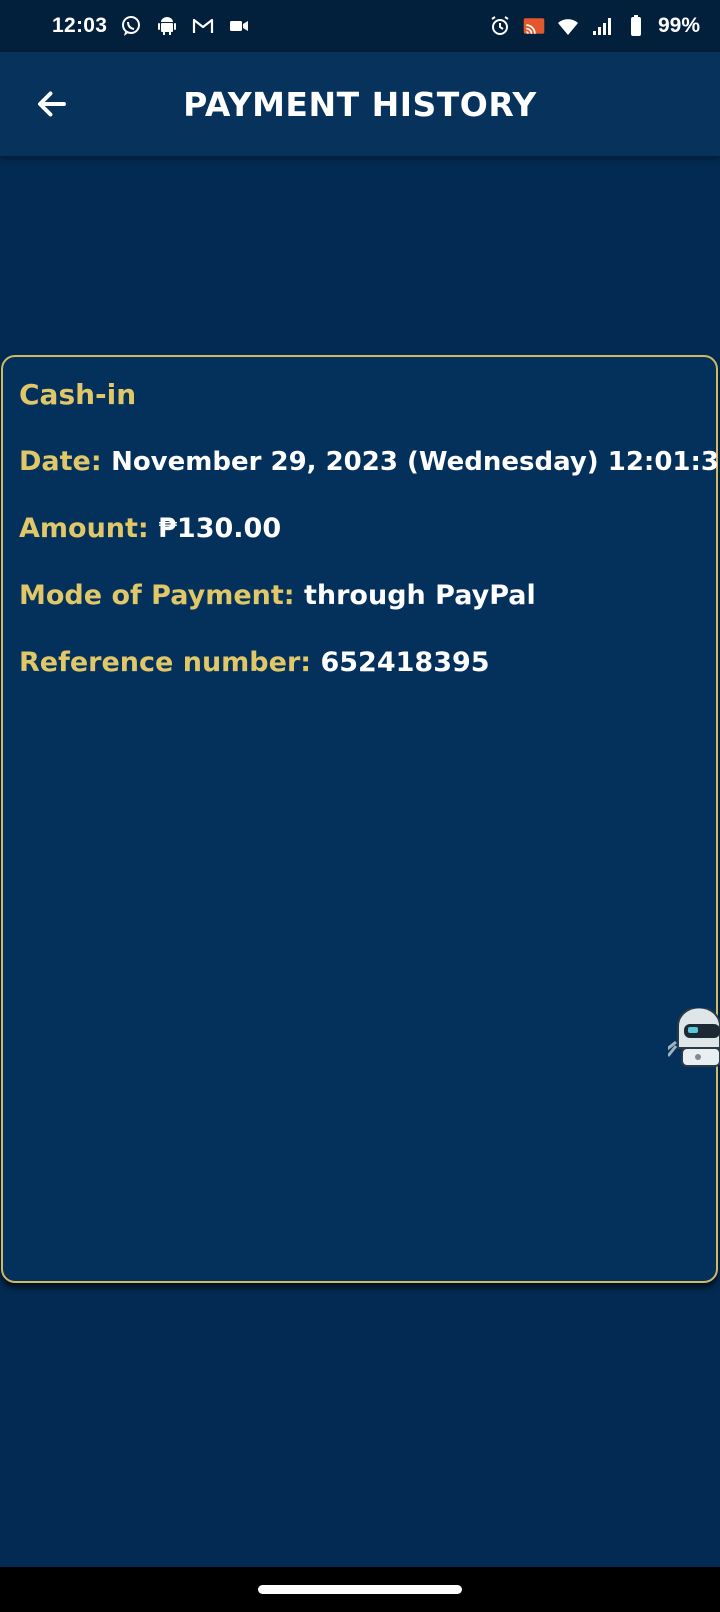 The height and width of the screenshot is (1612, 720). I want to click on wifi-icon, so click(568, 26).